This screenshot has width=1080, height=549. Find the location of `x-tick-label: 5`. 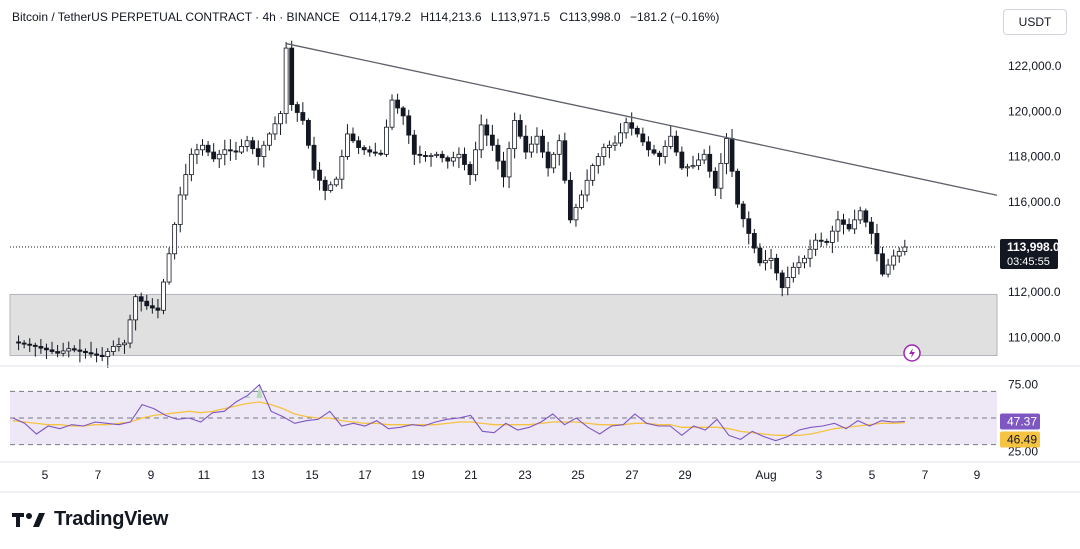

x-tick-label: 5 is located at coordinates (872, 475).